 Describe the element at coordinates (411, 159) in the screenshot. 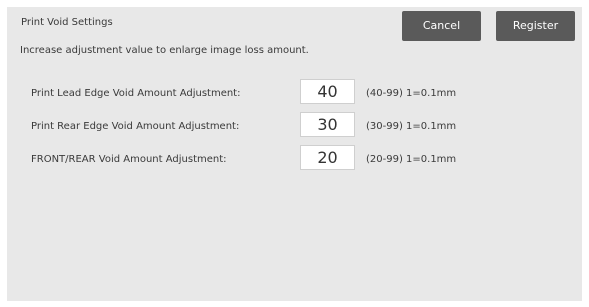

I see `front-rear-range-text: (20-99) 1=0.1mm` at that location.